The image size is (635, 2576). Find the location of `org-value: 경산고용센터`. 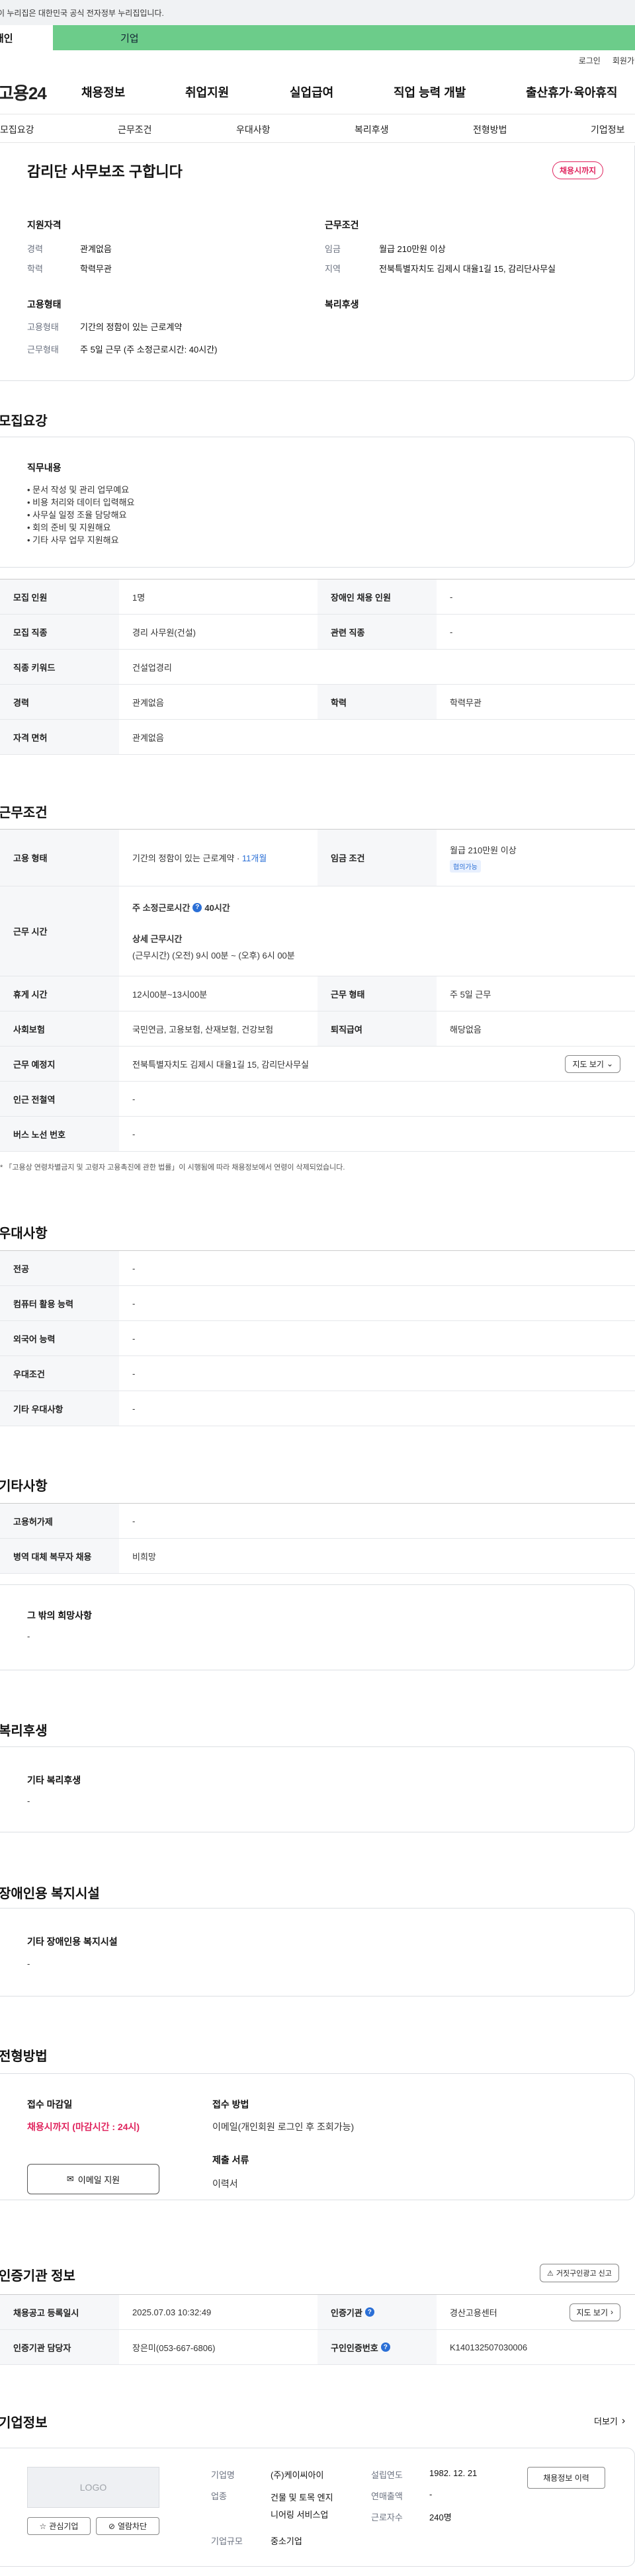

org-value: 경산고용센터 is located at coordinates (474, 2312).